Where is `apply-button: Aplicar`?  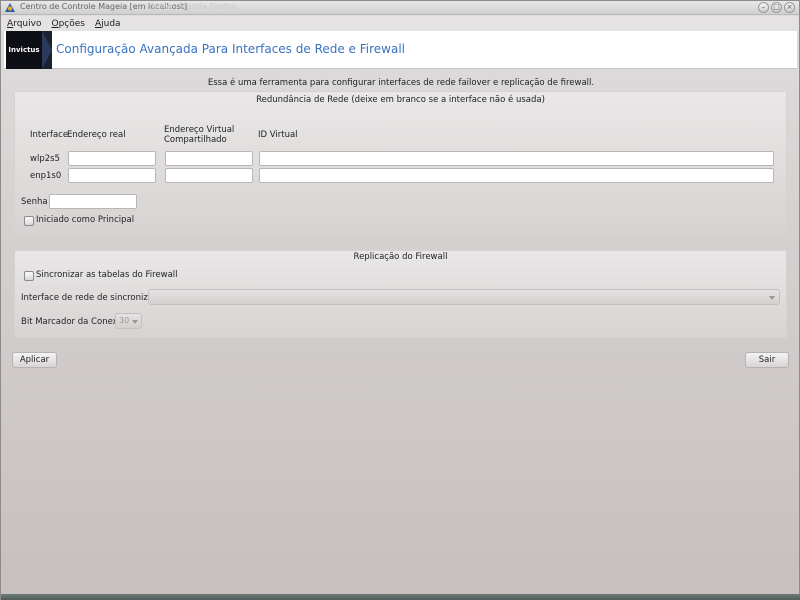 apply-button: Aplicar is located at coordinates (34, 360).